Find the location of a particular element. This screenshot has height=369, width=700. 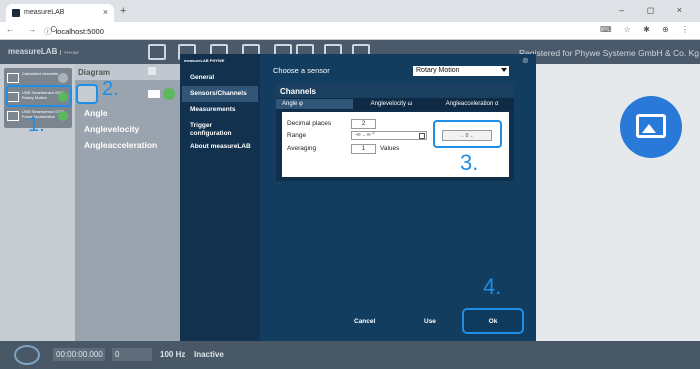

channels-title: Channels is located at coordinates (395, 91).